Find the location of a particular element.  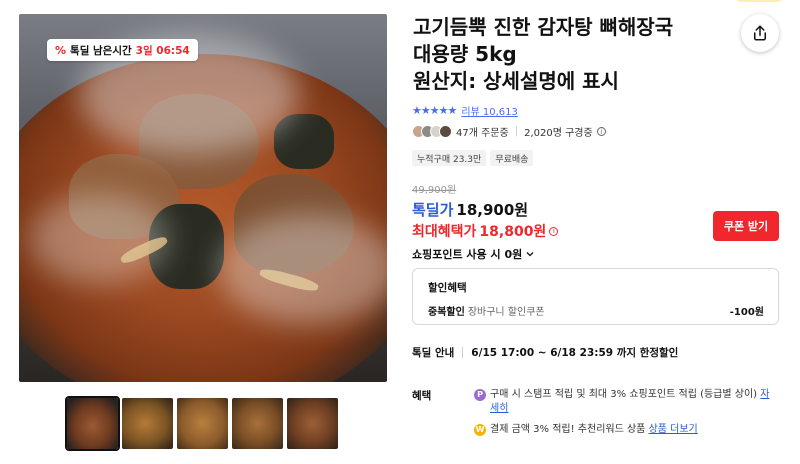

timer-value: 3일 06:54 is located at coordinates (162, 50).